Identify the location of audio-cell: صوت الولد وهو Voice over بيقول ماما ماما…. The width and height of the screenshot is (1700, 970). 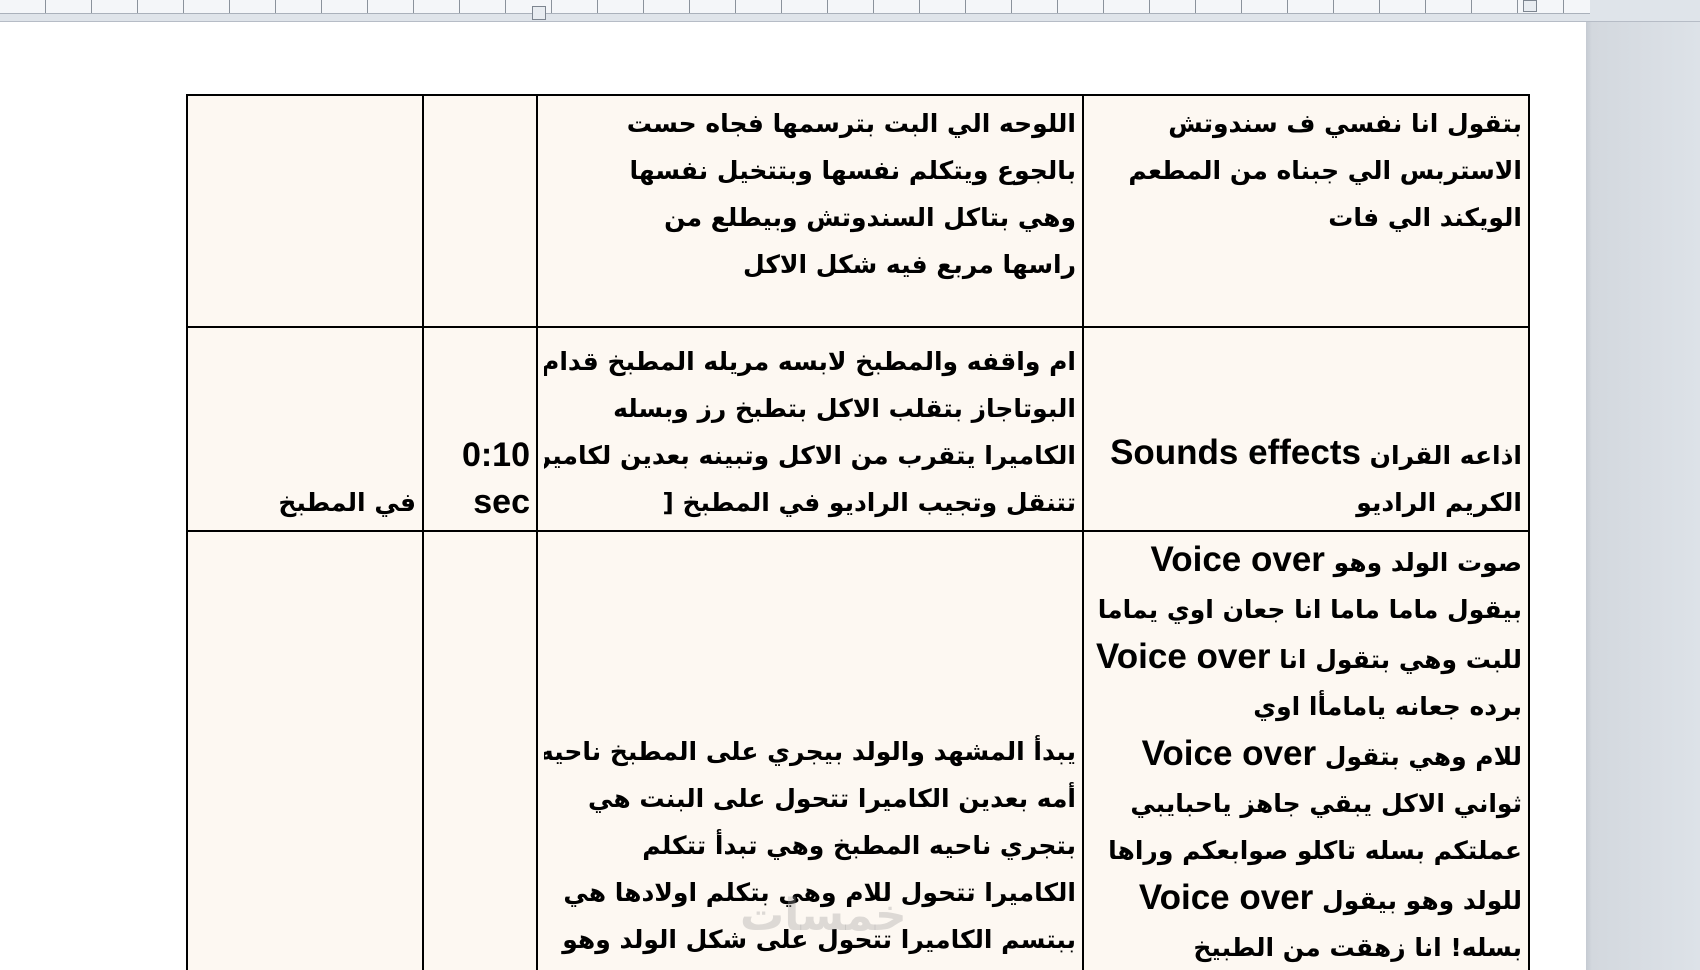
(1306, 750).